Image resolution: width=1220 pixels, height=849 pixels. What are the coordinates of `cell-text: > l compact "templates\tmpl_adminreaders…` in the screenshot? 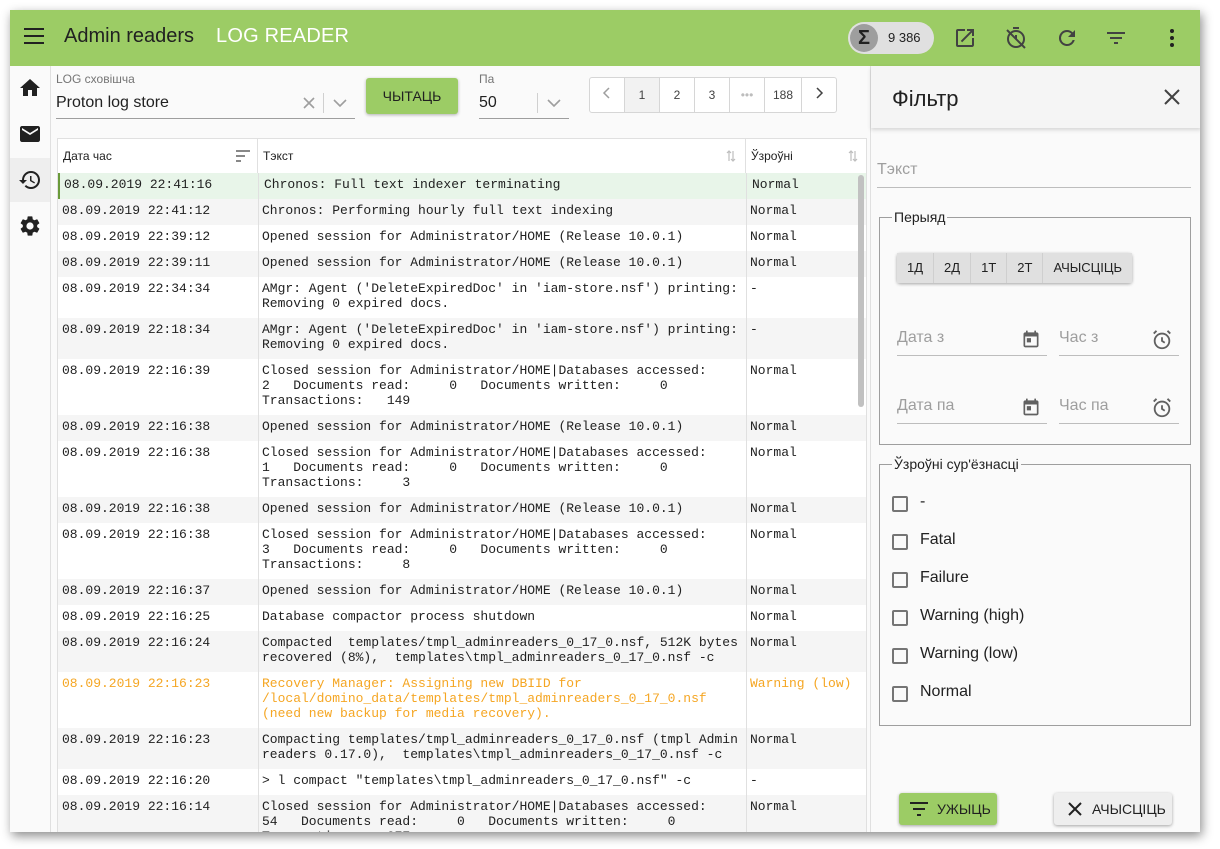 It's located at (477, 780).